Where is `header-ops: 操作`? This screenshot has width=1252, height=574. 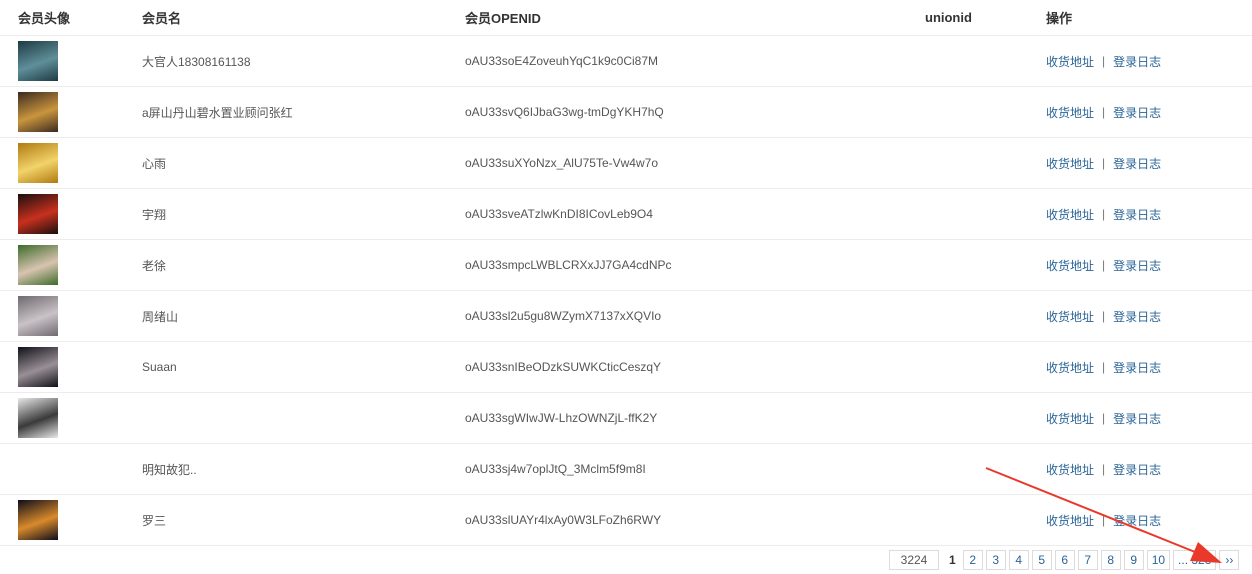
header-ops: 操作 is located at coordinates (1059, 18).